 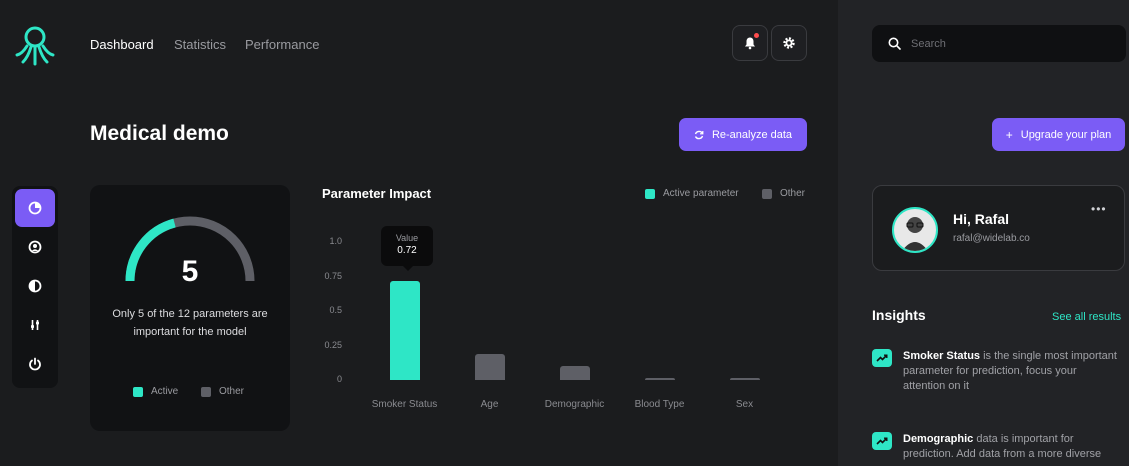 I want to click on notifications-button, so click(x=750, y=43).